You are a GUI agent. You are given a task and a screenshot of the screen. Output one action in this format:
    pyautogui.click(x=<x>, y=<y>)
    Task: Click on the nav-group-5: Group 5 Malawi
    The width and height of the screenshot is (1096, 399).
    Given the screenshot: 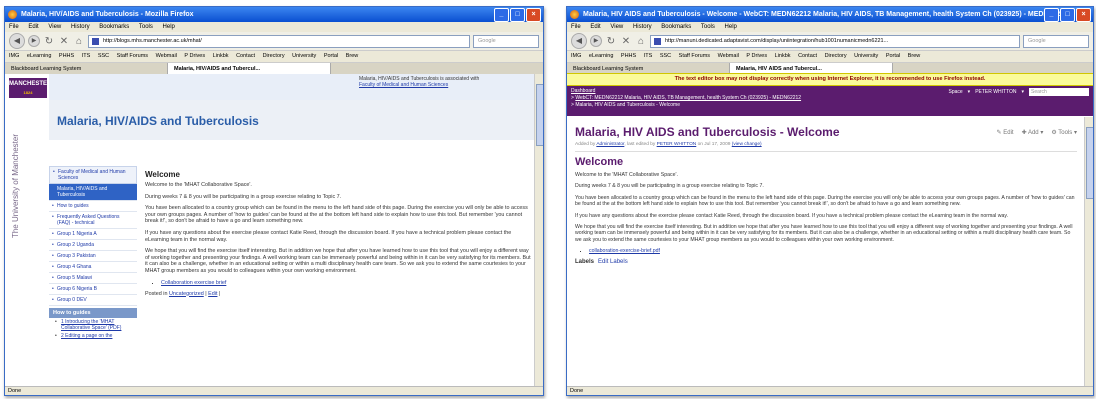 What is the action you would take?
    pyautogui.click(x=93, y=278)
    